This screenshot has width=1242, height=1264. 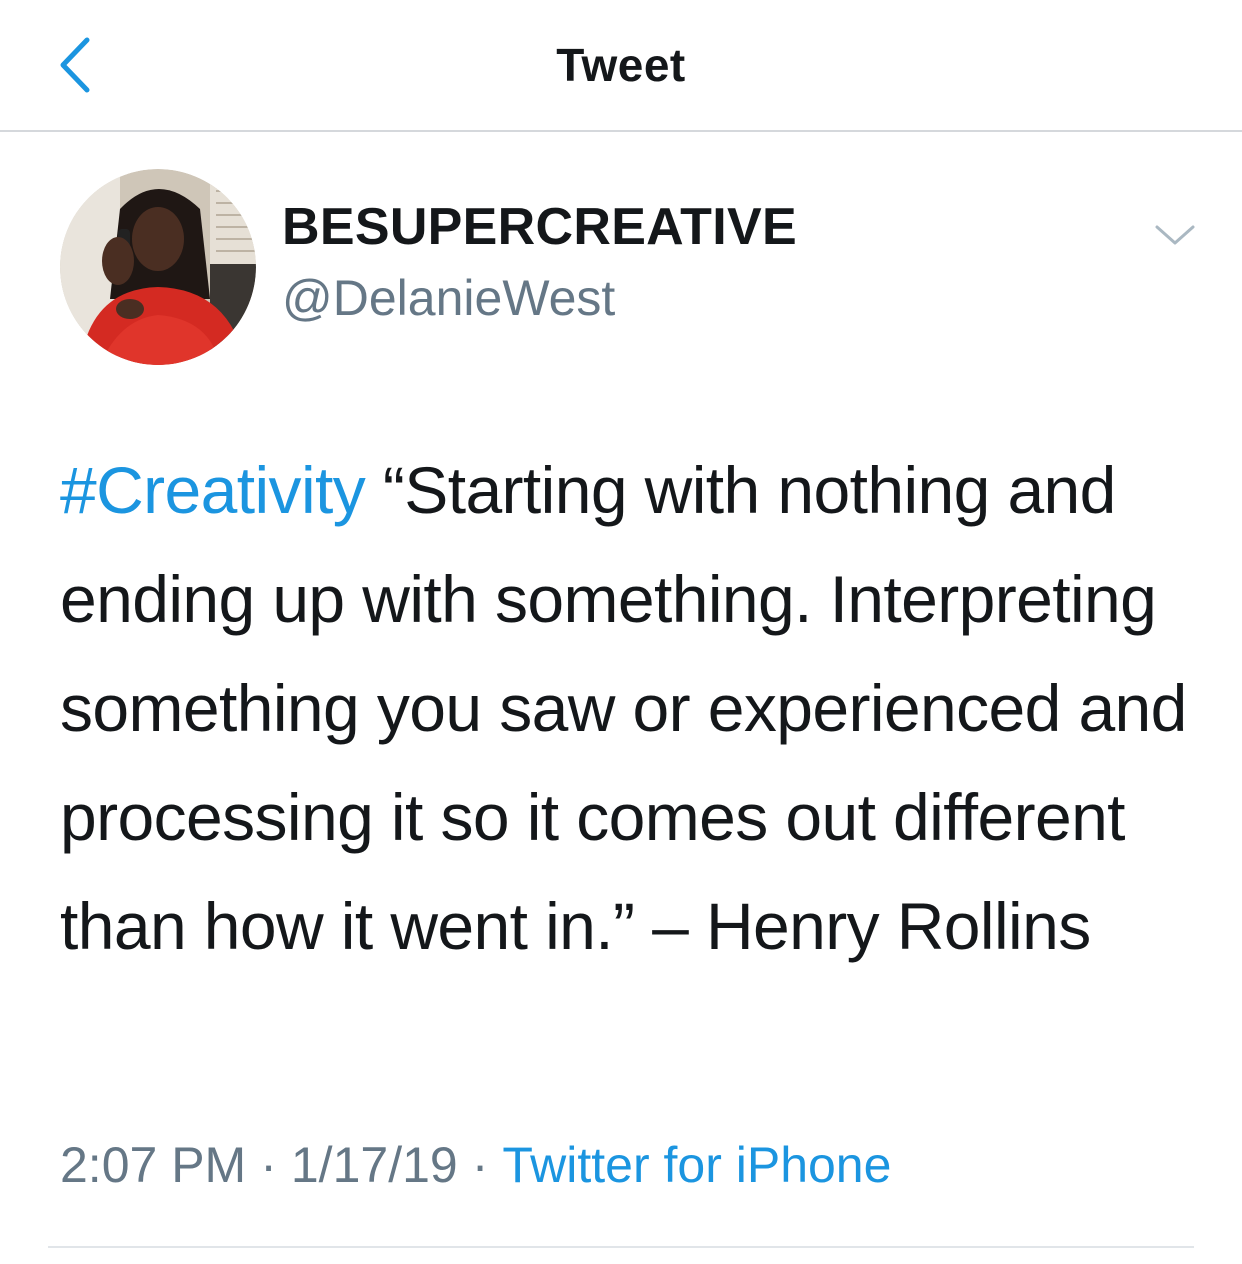 I want to click on hashtag-link: #Creativity, so click(x=213, y=490).